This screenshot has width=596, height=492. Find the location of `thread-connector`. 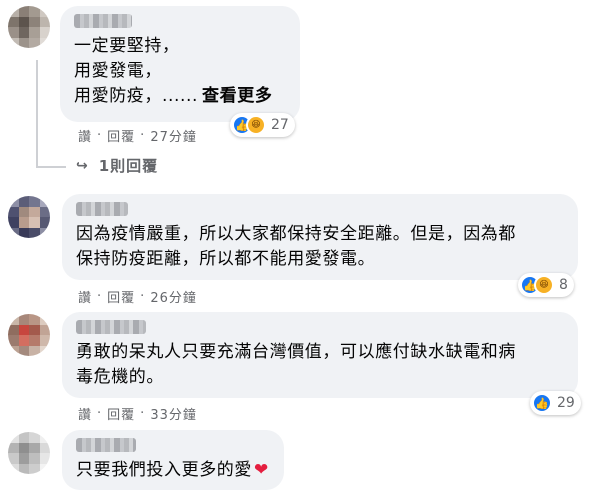

thread-connector is located at coordinates (37, 114).